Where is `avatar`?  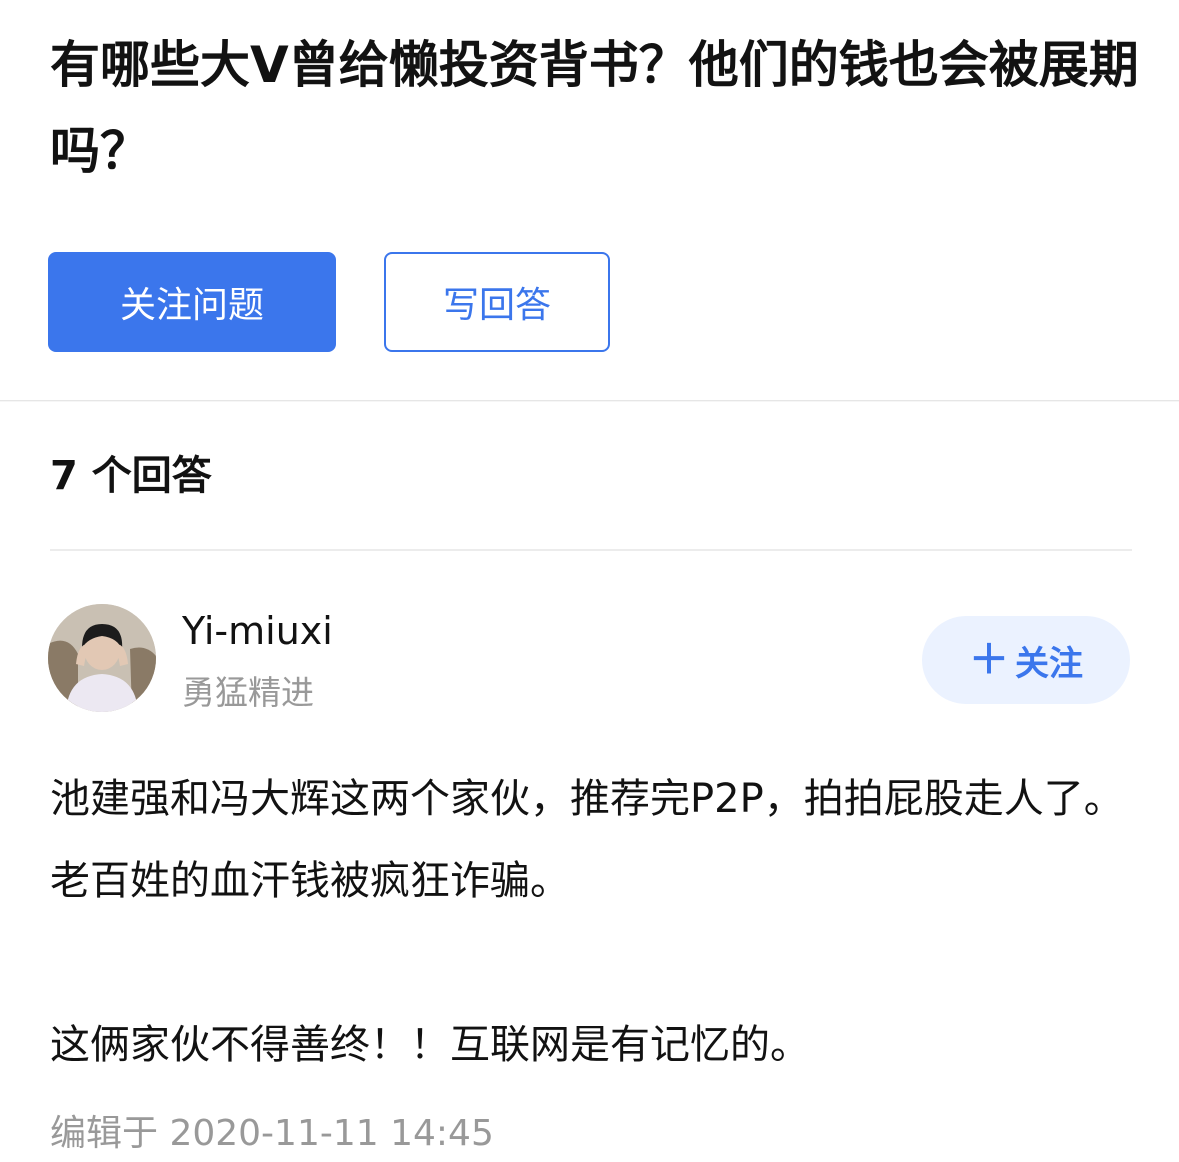
avatar is located at coordinates (102, 658).